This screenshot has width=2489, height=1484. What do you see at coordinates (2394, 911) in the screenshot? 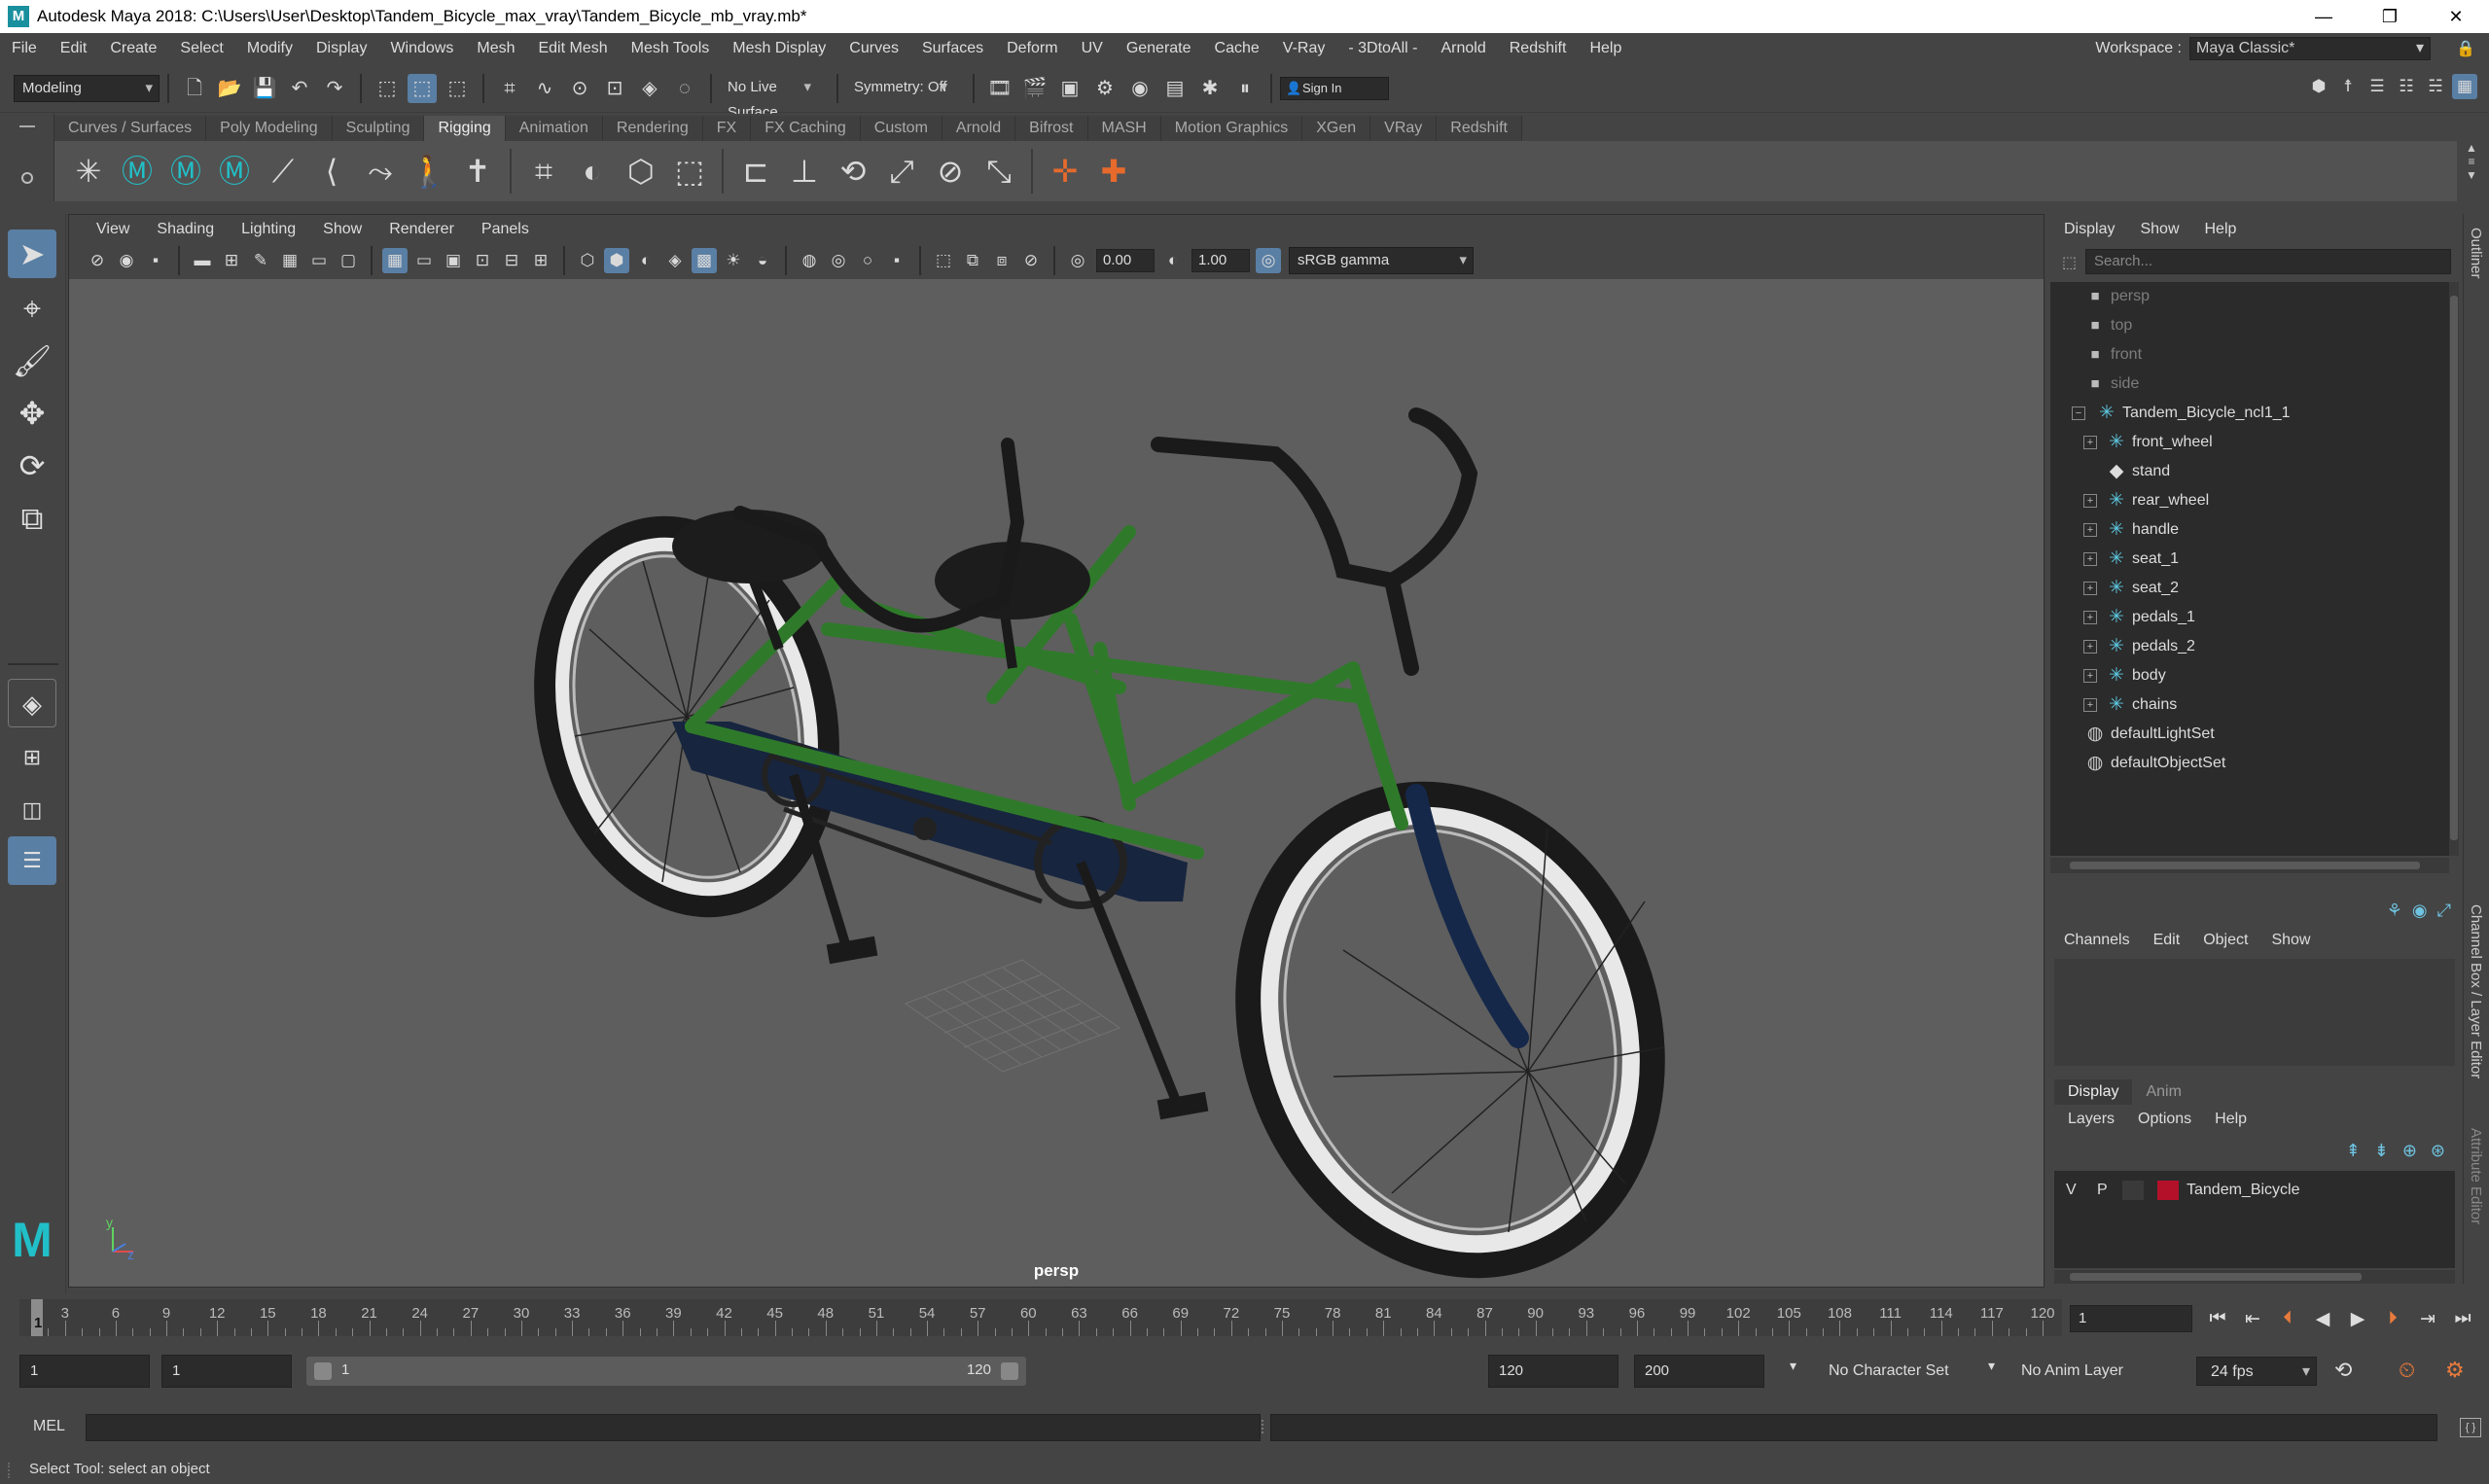
I see `channel-box-icon: ⚘` at bounding box center [2394, 911].